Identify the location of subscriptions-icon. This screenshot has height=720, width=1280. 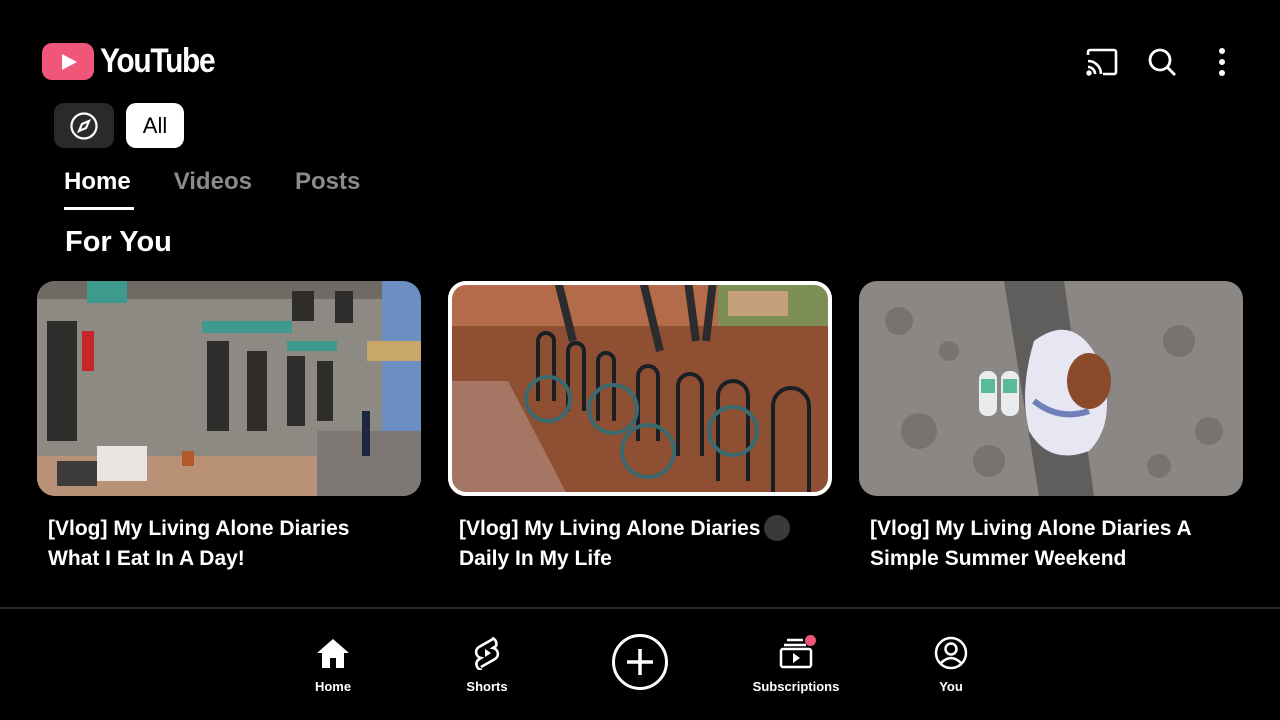
(796, 653).